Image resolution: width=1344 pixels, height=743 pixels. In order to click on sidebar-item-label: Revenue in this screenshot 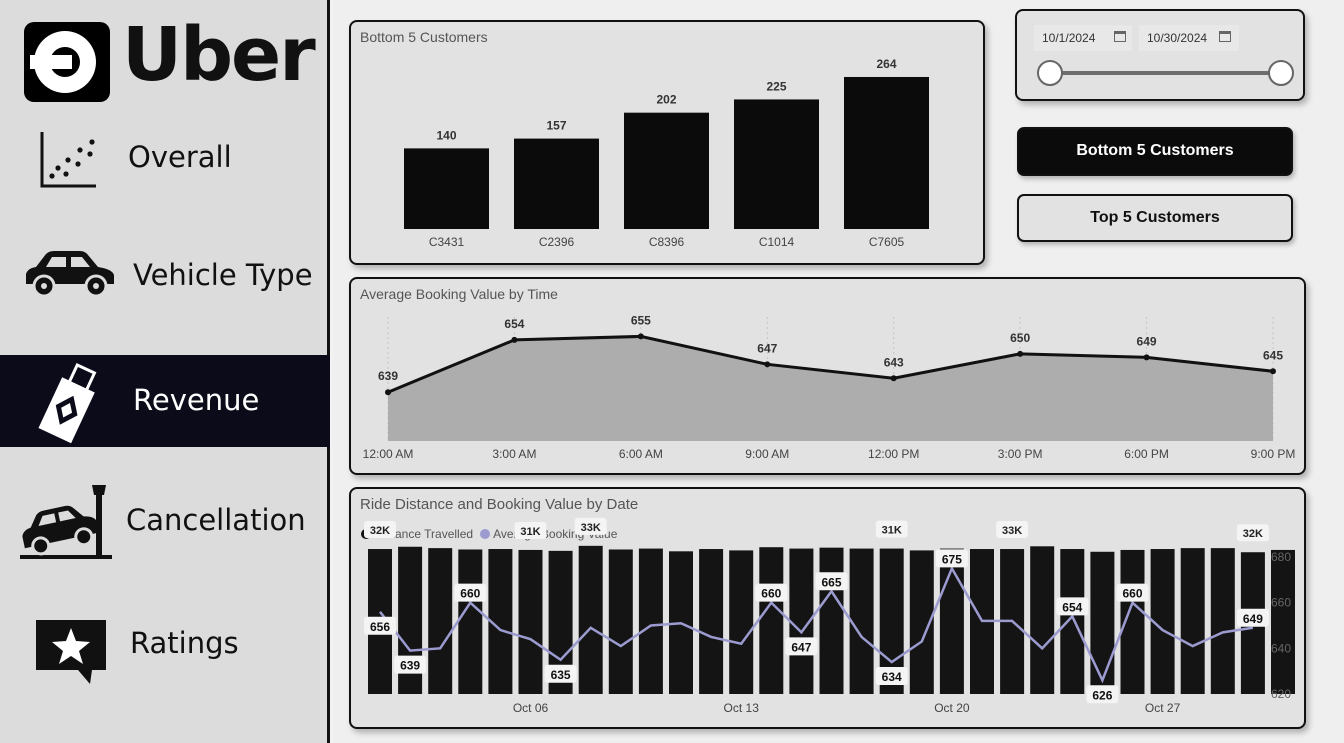, I will do `click(196, 400)`.